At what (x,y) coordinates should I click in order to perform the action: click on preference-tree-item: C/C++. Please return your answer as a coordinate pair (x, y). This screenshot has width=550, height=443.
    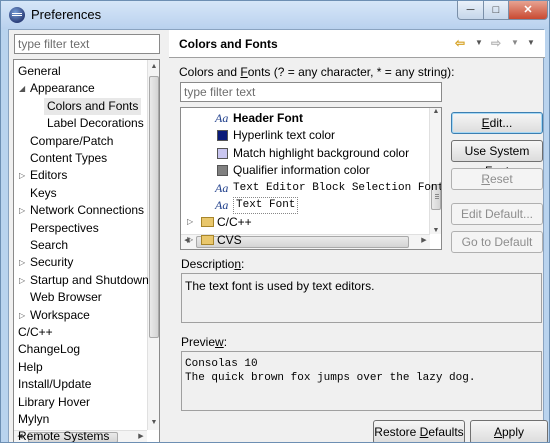
    Looking at the image, I should click on (35, 332).